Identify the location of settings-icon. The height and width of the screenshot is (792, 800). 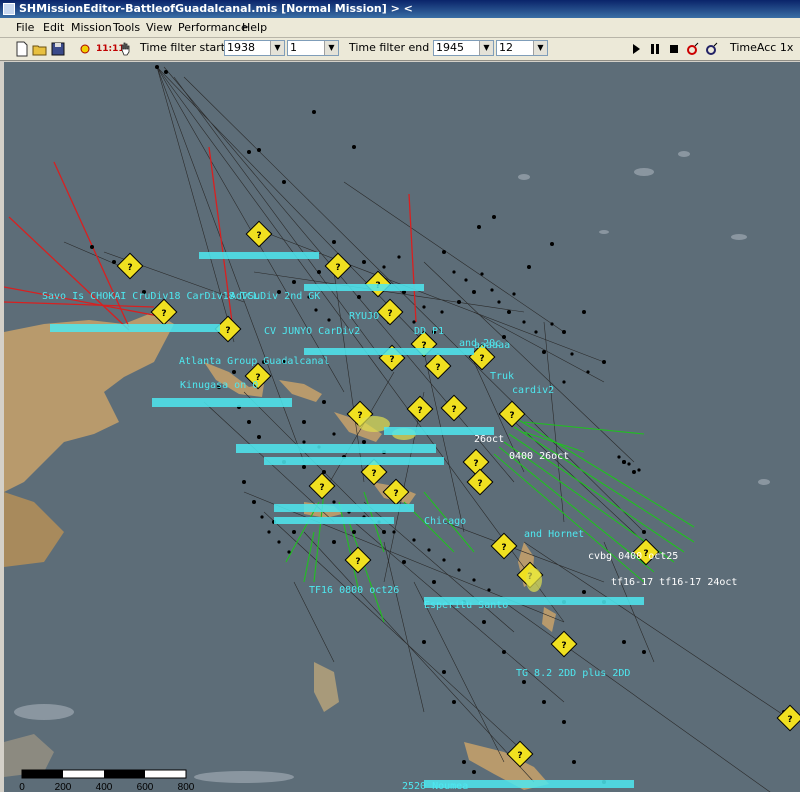
(712, 49).